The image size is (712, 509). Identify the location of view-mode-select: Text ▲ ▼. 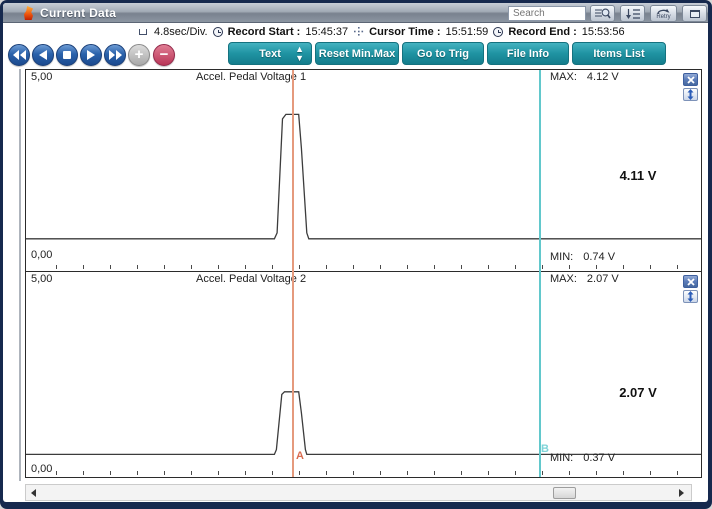
(270, 53).